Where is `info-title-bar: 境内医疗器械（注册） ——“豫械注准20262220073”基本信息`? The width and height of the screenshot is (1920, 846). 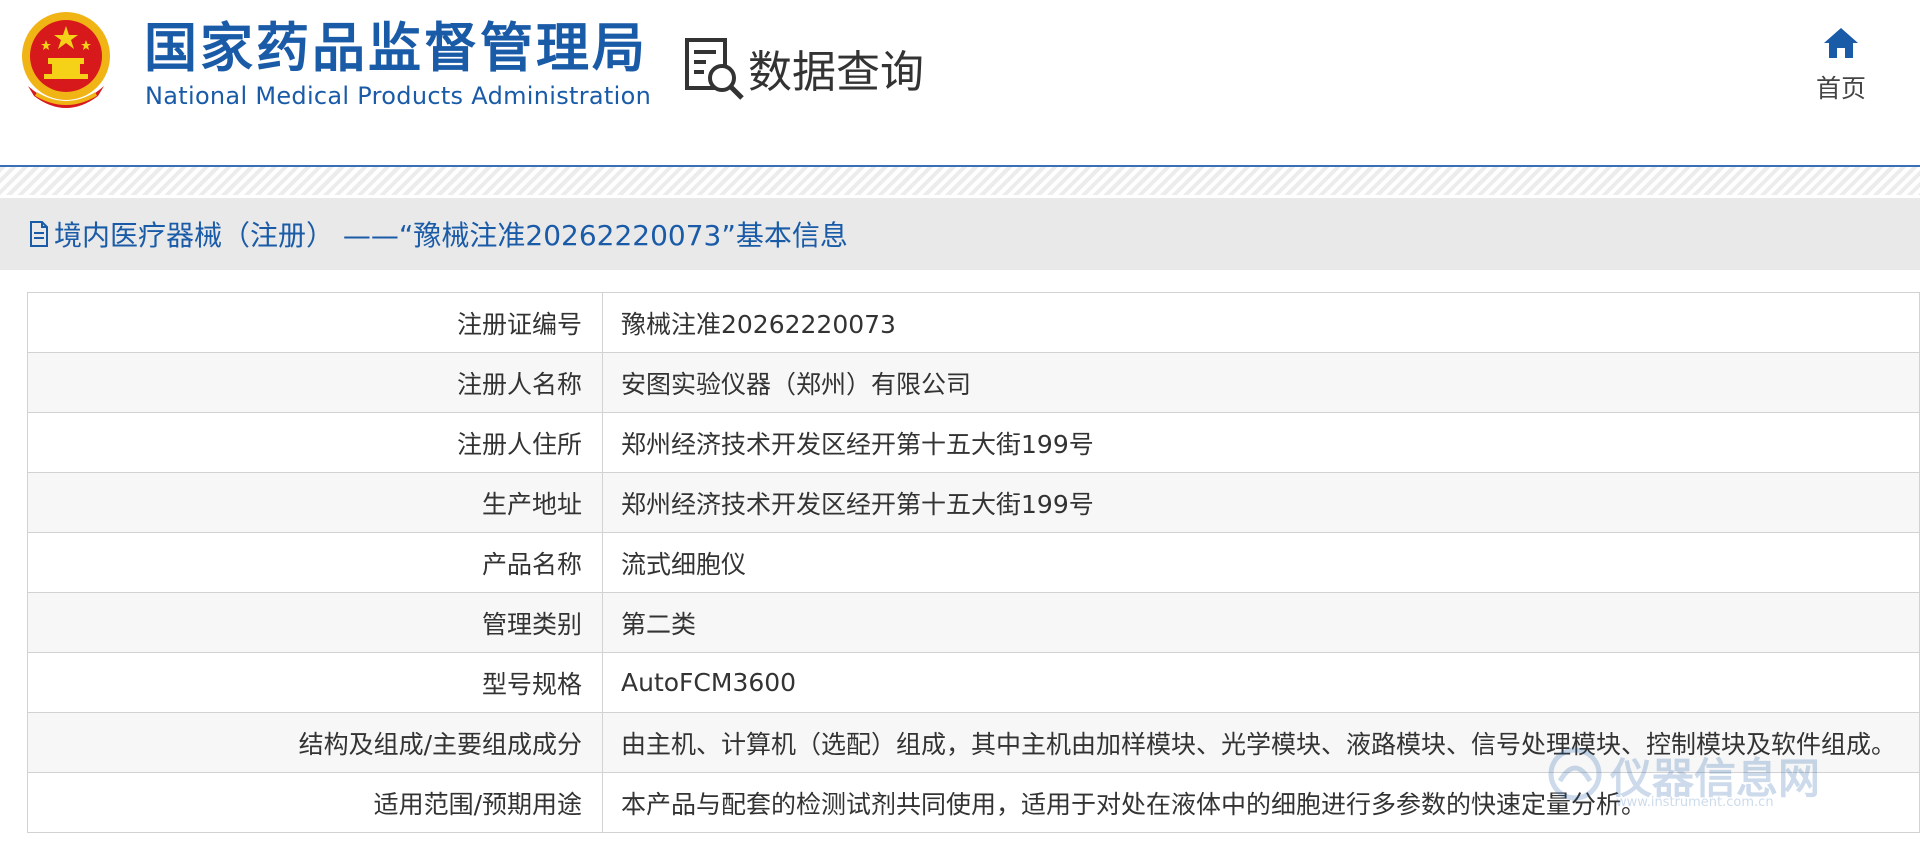
info-title-bar: 境内医疗器械（注册） ——“豫械注准20262220073”基本信息 is located at coordinates (960, 234).